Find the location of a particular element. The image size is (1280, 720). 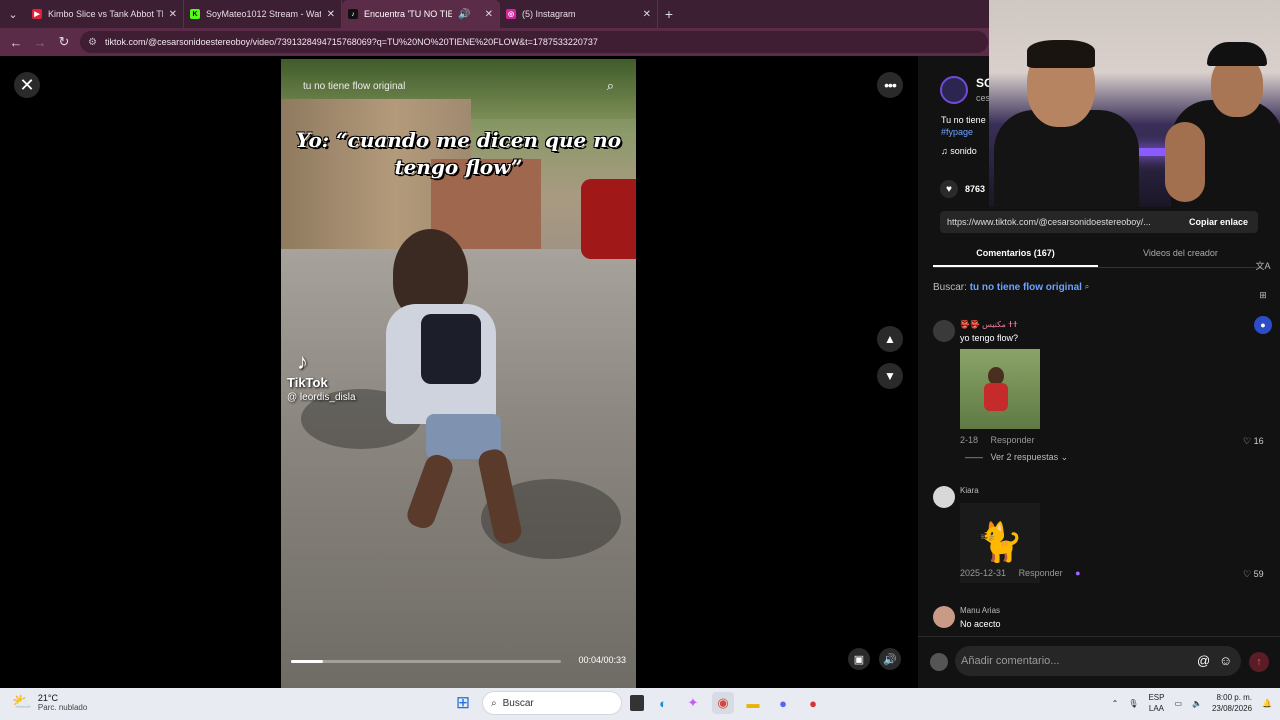

comment-meta: 2025-12-31 Responder ● is located at coordinates (1025, 573).